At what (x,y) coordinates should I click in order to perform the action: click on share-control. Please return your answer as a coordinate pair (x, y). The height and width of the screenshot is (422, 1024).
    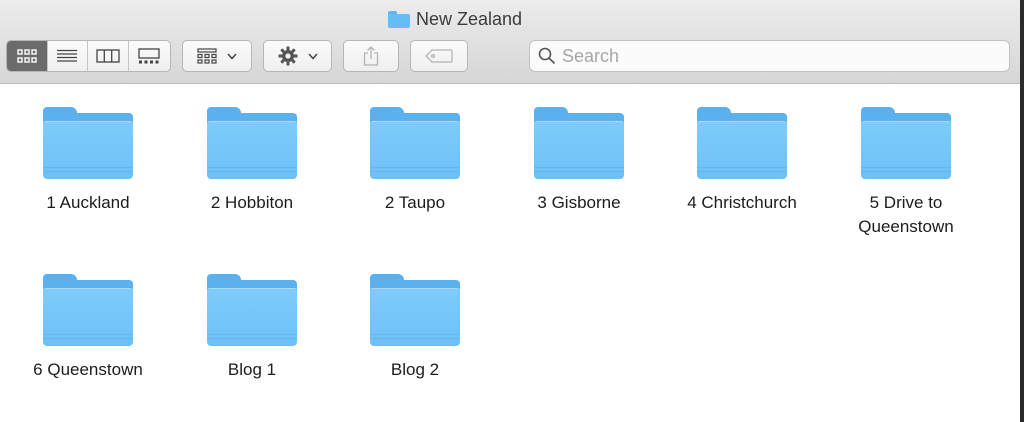
    Looking at the image, I should click on (371, 56).